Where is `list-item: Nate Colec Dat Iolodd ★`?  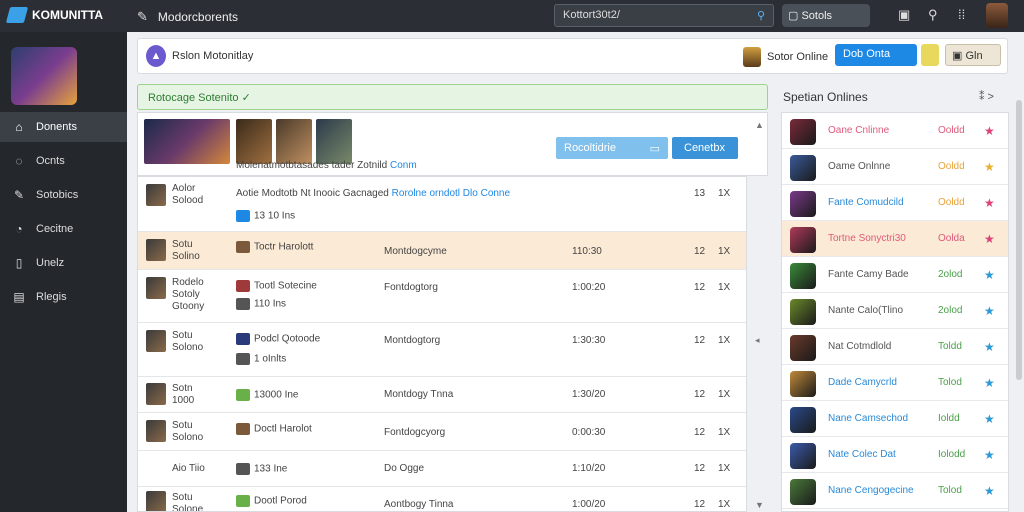
list-item: Nate Colec Dat Iolodd ★ is located at coordinates (895, 455).